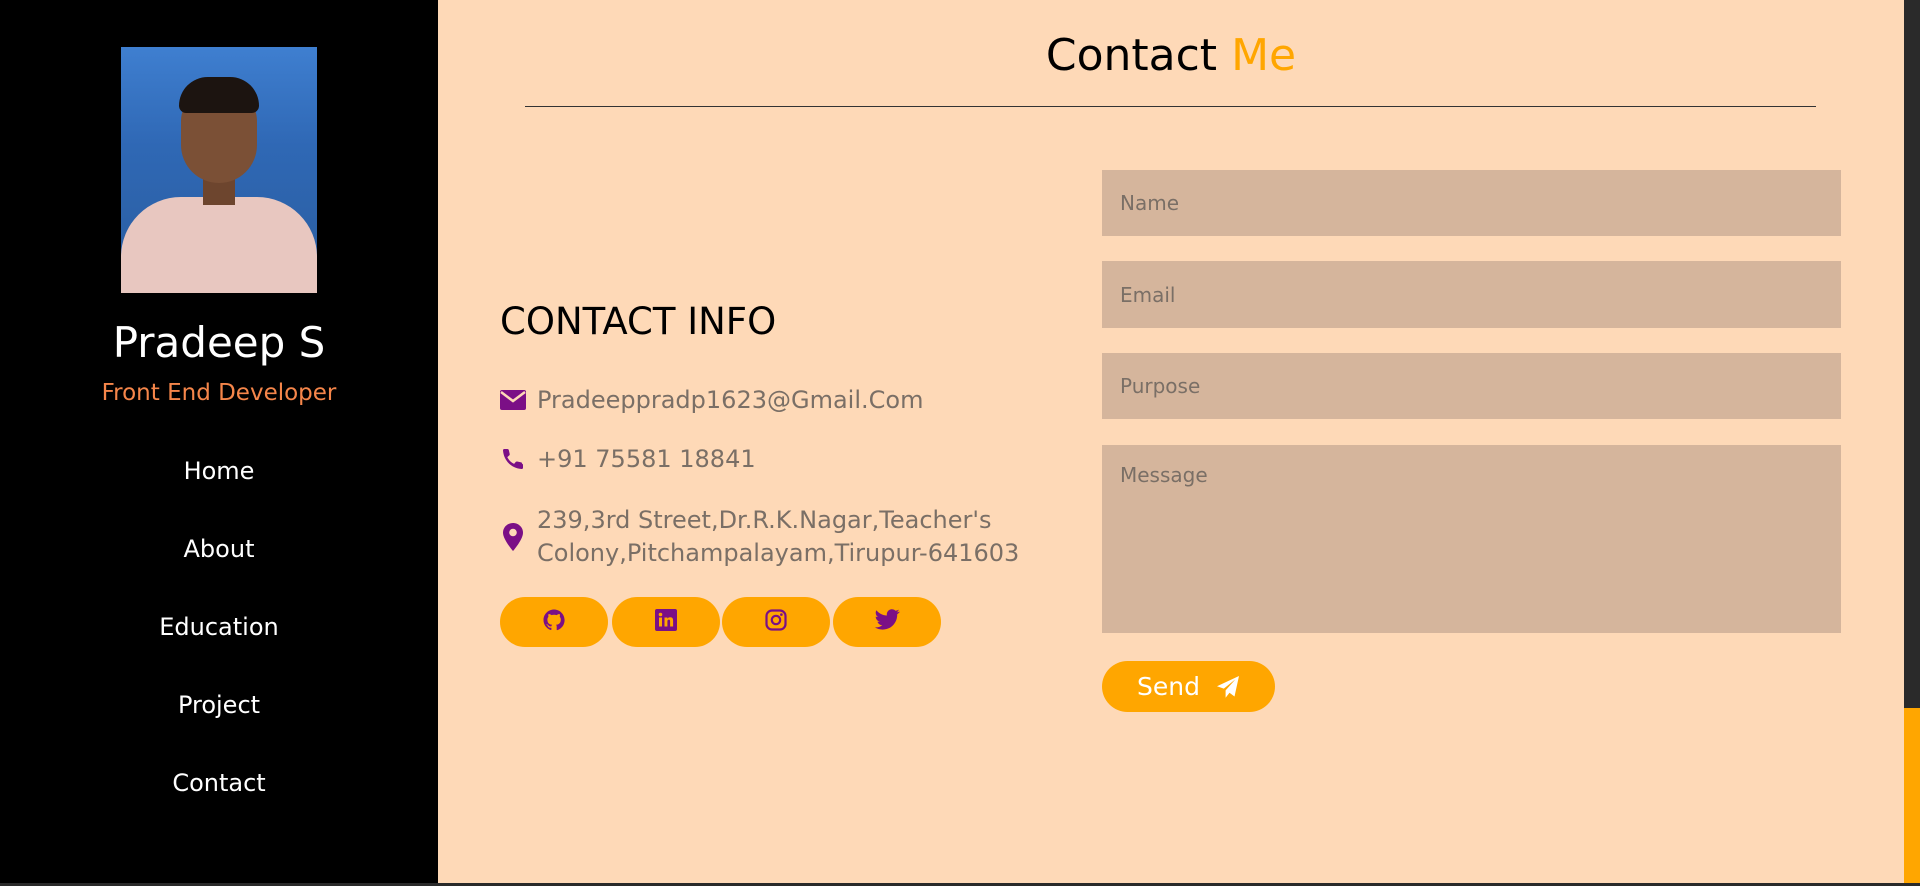 The width and height of the screenshot is (1920, 886). I want to click on profile-role: Front End Developer, so click(219, 393).